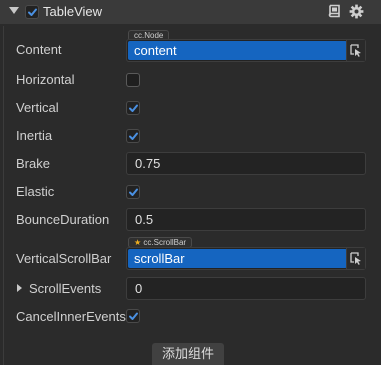 Image resolution: width=381 pixels, height=365 pixels. What do you see at coordinates (32, 12) in the screenshot?
I see `component-enabled-checkbox` at bounding box center [32, 12].